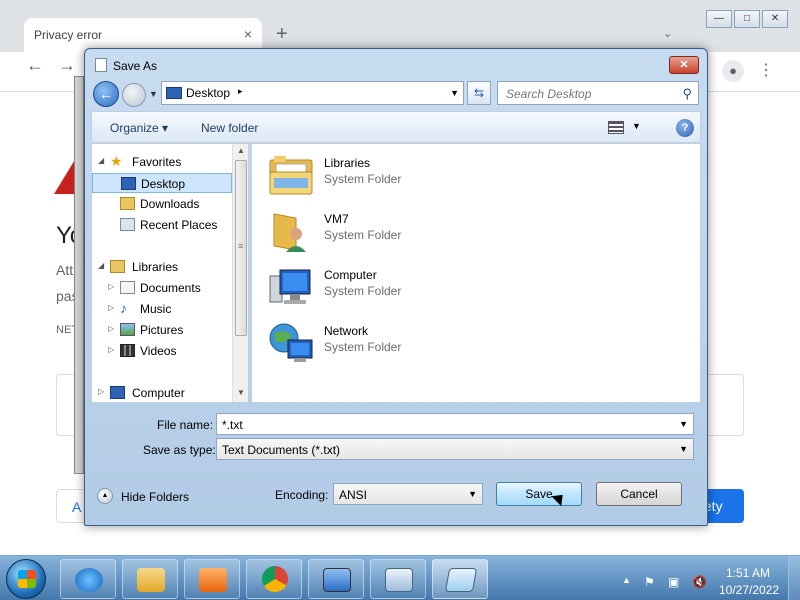 The image size is (800, 600). What do you see at coordinates (150, 579) in the screenshot?
I see `taskbar-file-explorer` at bounding box center [150, 579].